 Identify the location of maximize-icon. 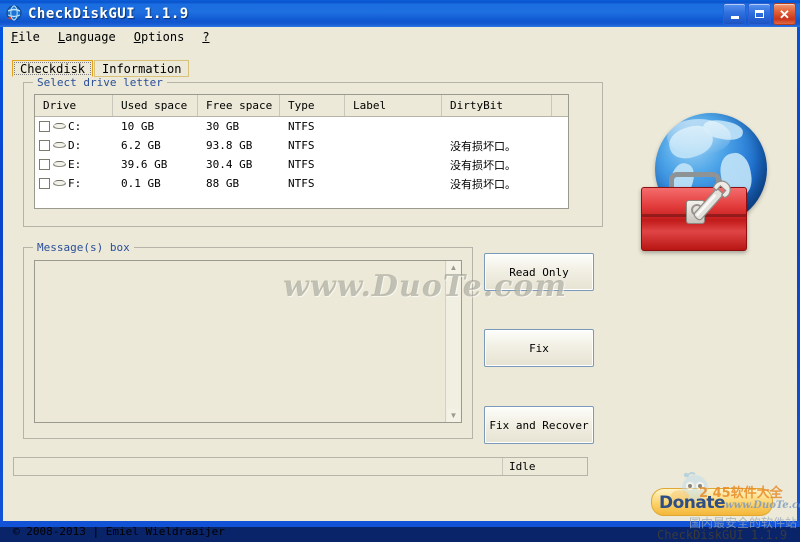
(759, 14).